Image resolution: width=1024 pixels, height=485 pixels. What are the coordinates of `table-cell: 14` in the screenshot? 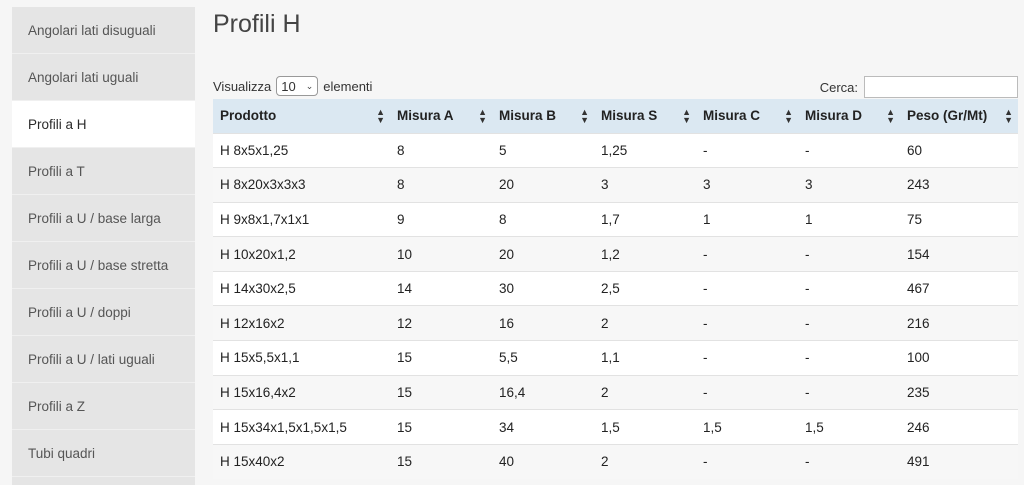 It's located at (441, 288).